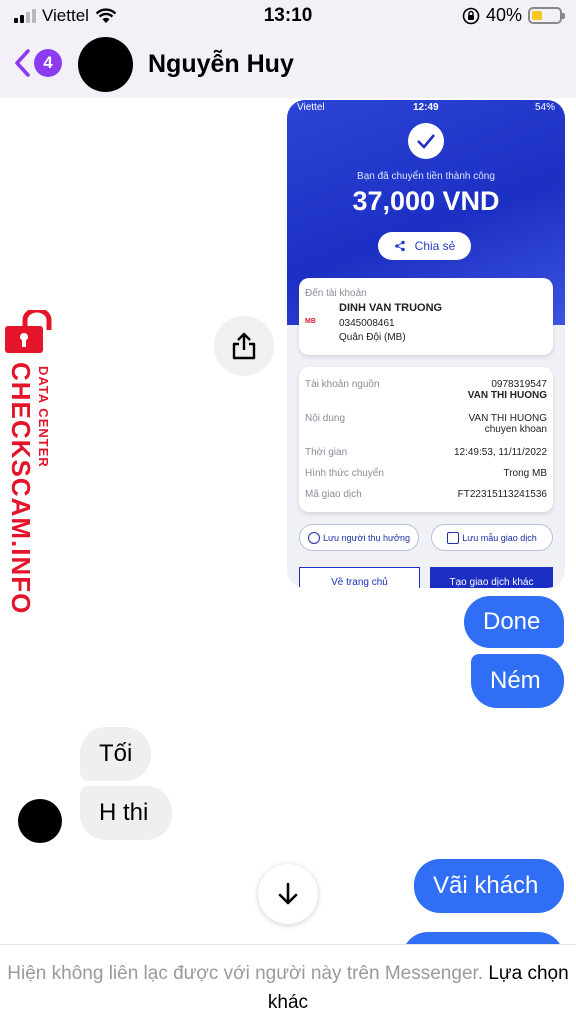 The height and width of the screenshot is (1024, 576). What do you see at coordinates (453, 537) in the screenshot?
I see `document-icon` at bounding box center [453, 537].